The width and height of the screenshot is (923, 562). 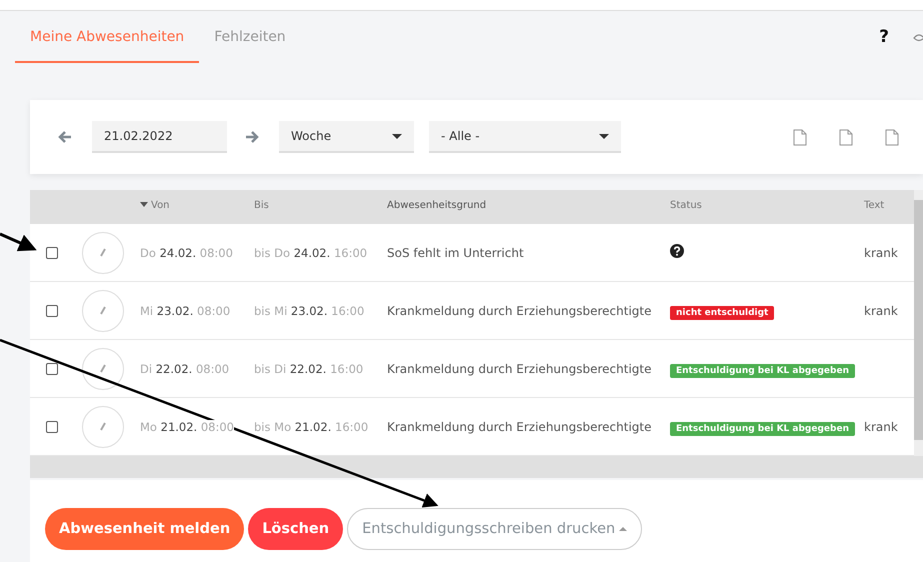 I want to click on category-select: - Alle -, so click(x=525, y=137).